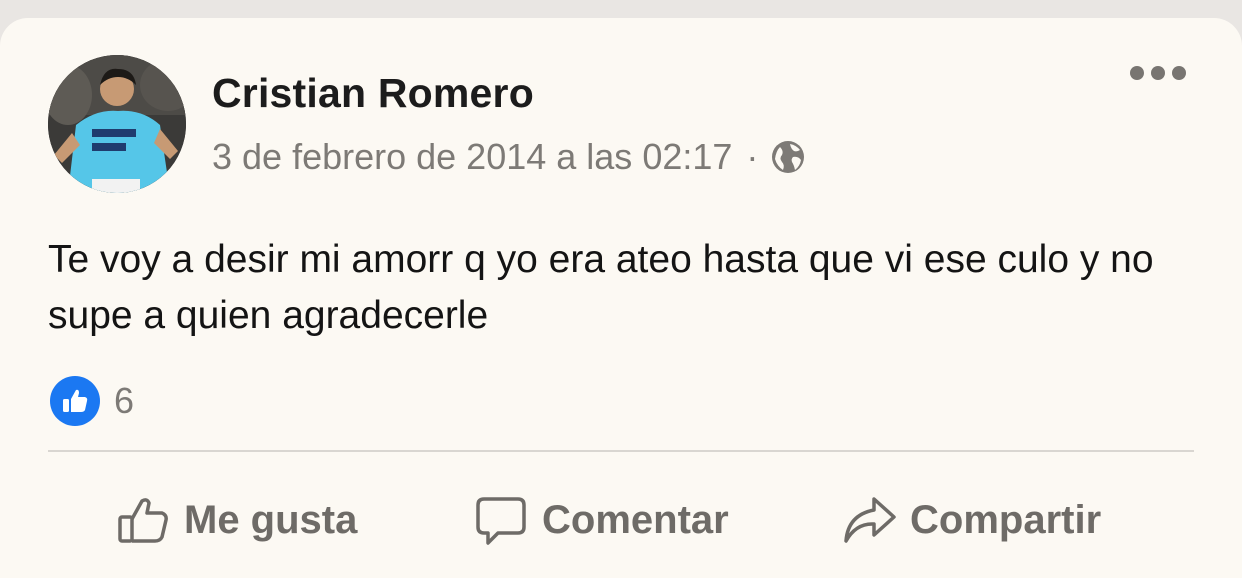 The image size is (1242, 578). I want to click on thumbs-up-icon, so click(143, 520).